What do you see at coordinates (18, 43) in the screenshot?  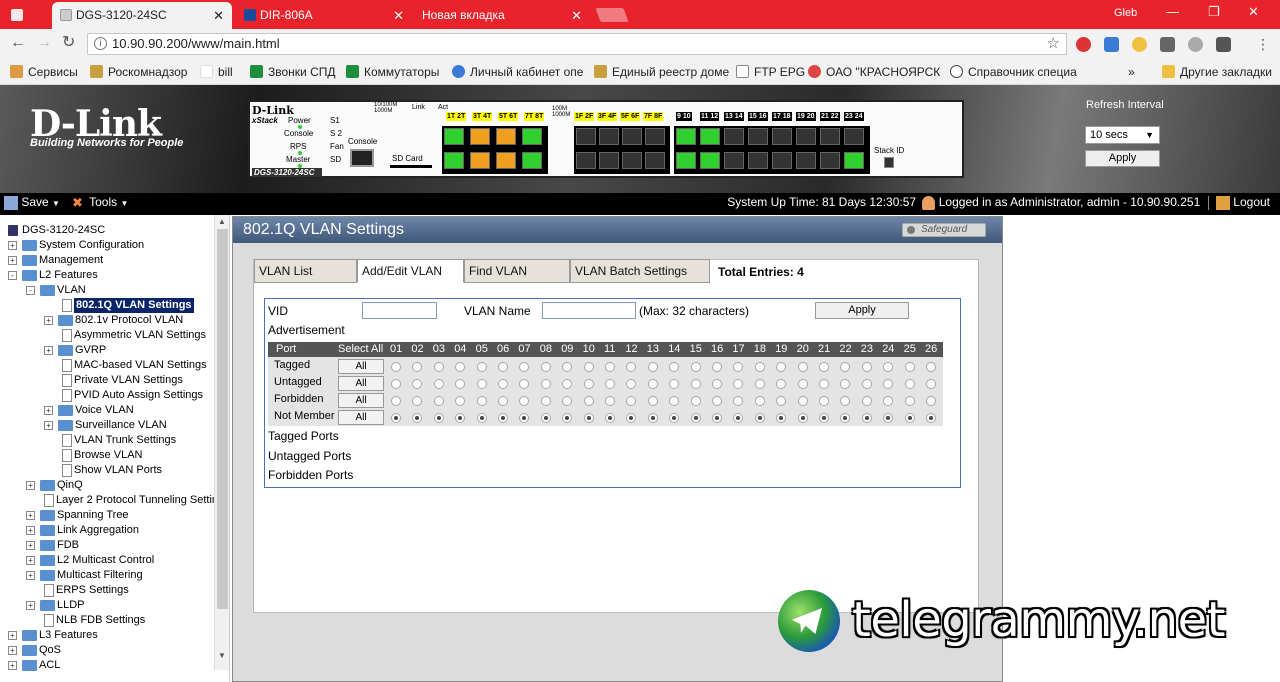 I see `back-icon: ←` at bounding box center [18, 43].